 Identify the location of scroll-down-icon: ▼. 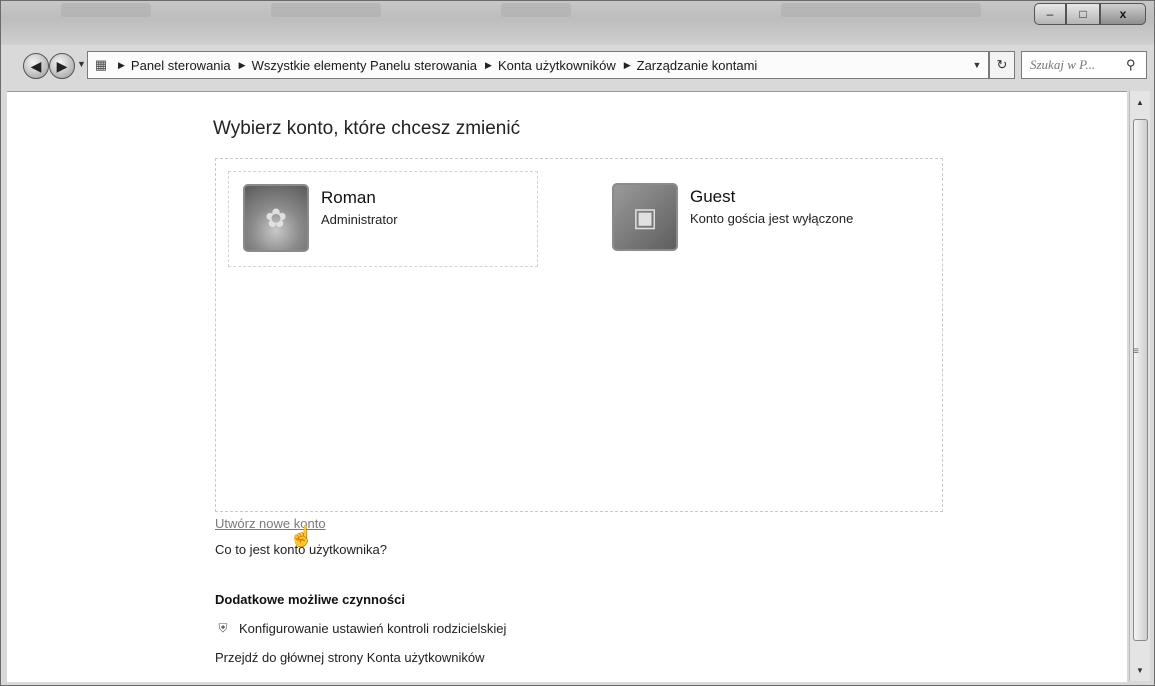
(1140, 670).